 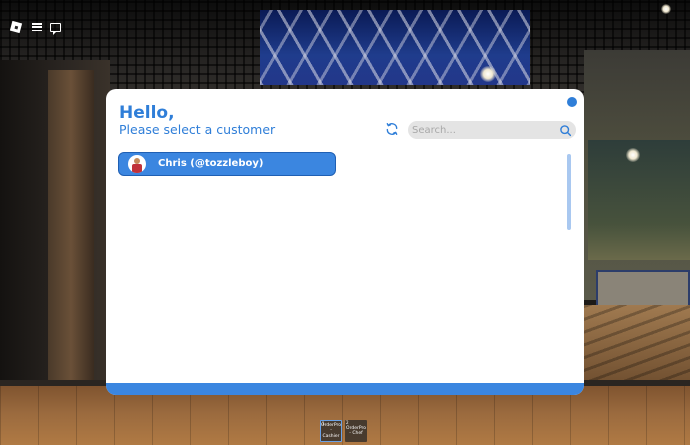 I want to click on avatar, so click(x=137, y=164).